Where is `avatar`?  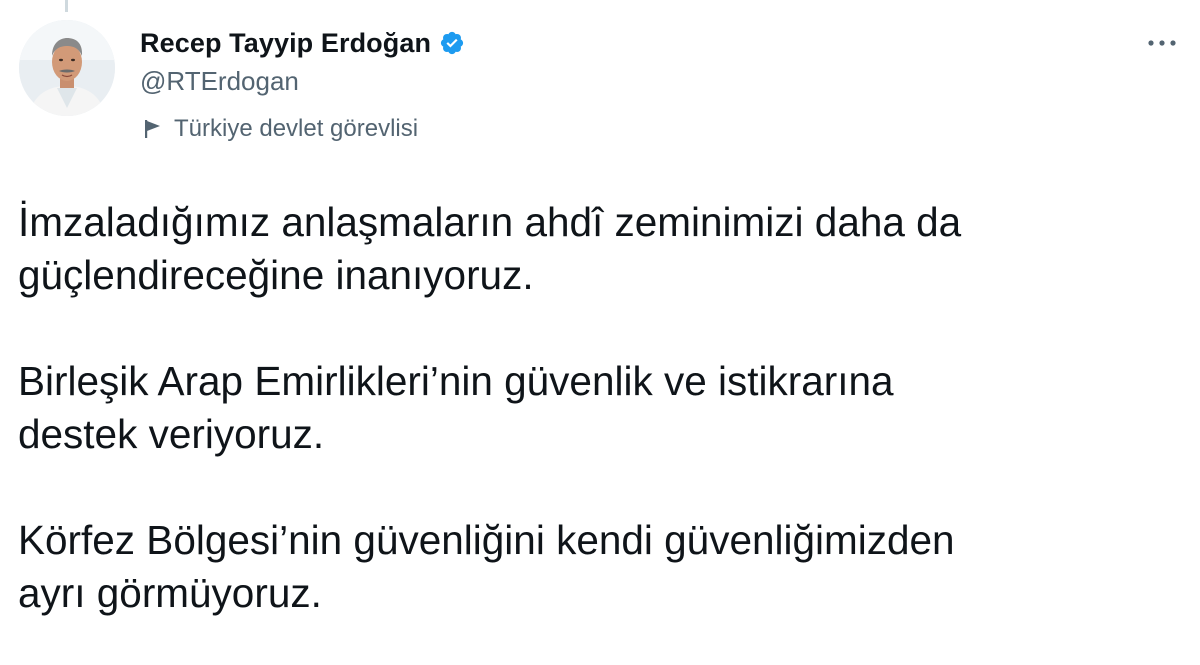
avatar is located at coordinates (67, 68).